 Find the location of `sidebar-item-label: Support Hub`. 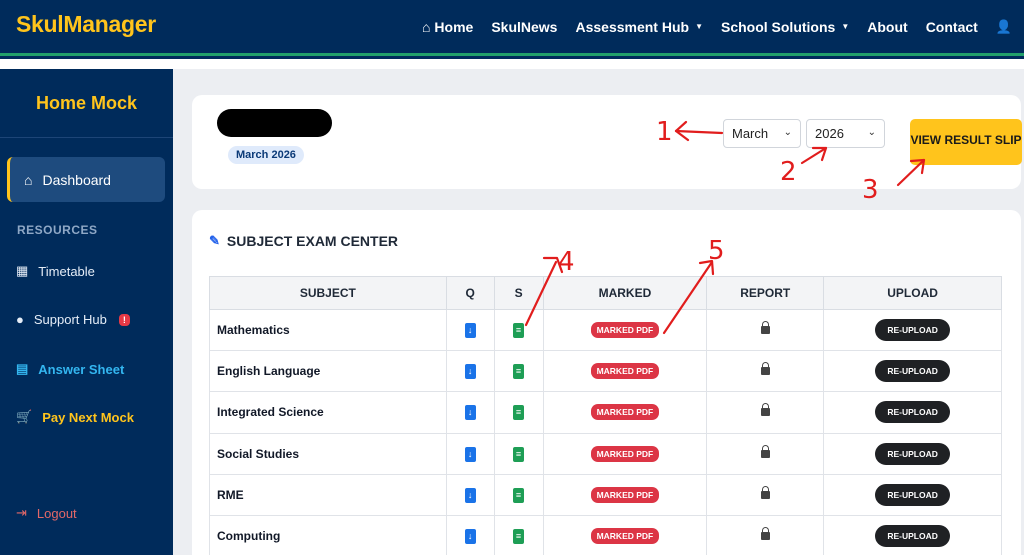

sidebar-item-label: Support Hub is located at coordinates (70, 319).